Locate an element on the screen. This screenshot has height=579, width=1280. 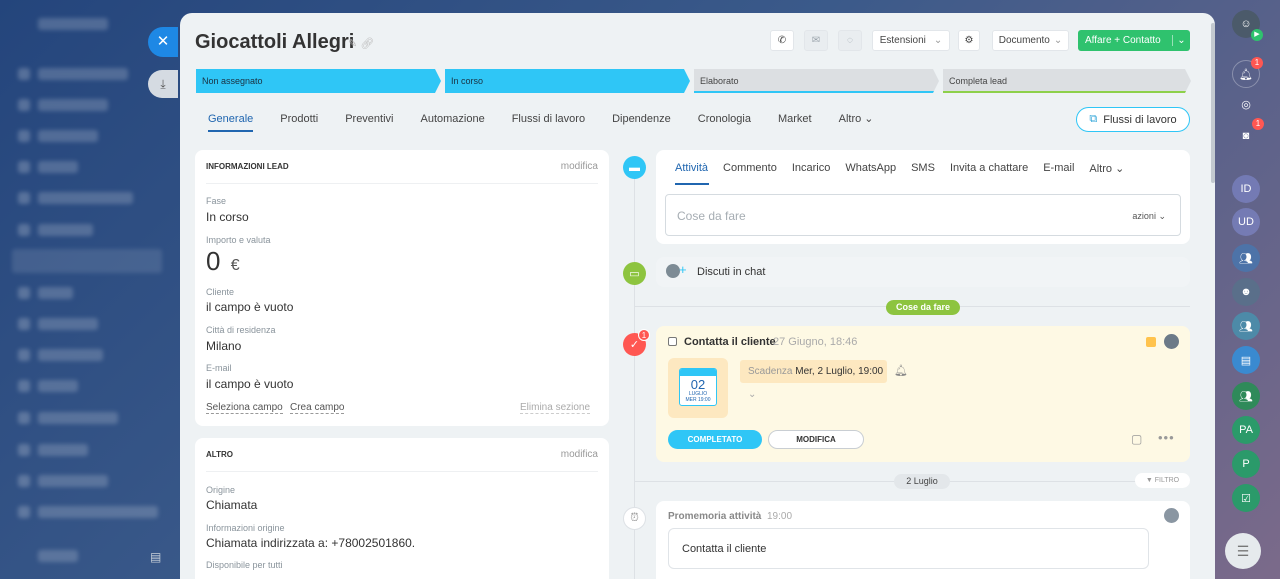
menu-button: ☰ is located at coordinates (1243, 551).